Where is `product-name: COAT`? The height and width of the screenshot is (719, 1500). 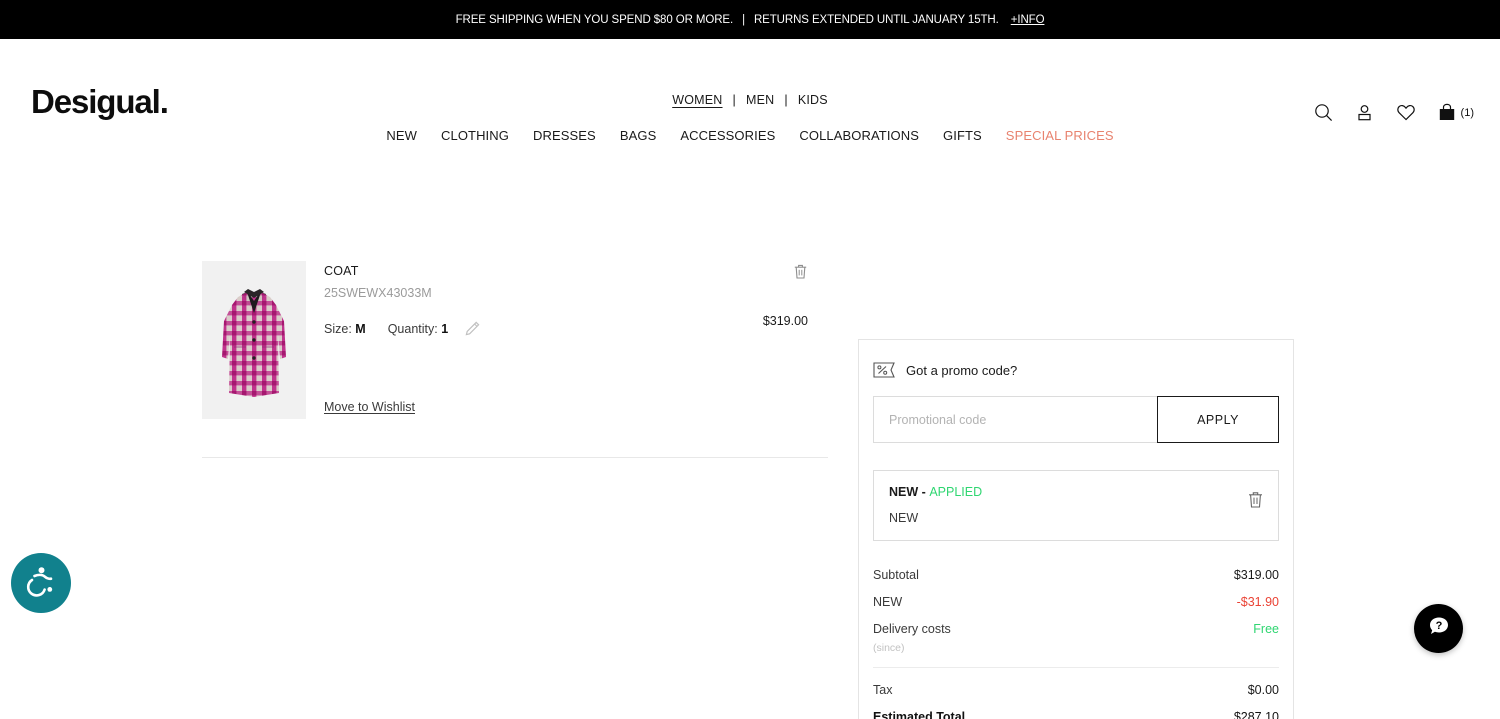 product-name: COAT is located at coordinates (576, 271).